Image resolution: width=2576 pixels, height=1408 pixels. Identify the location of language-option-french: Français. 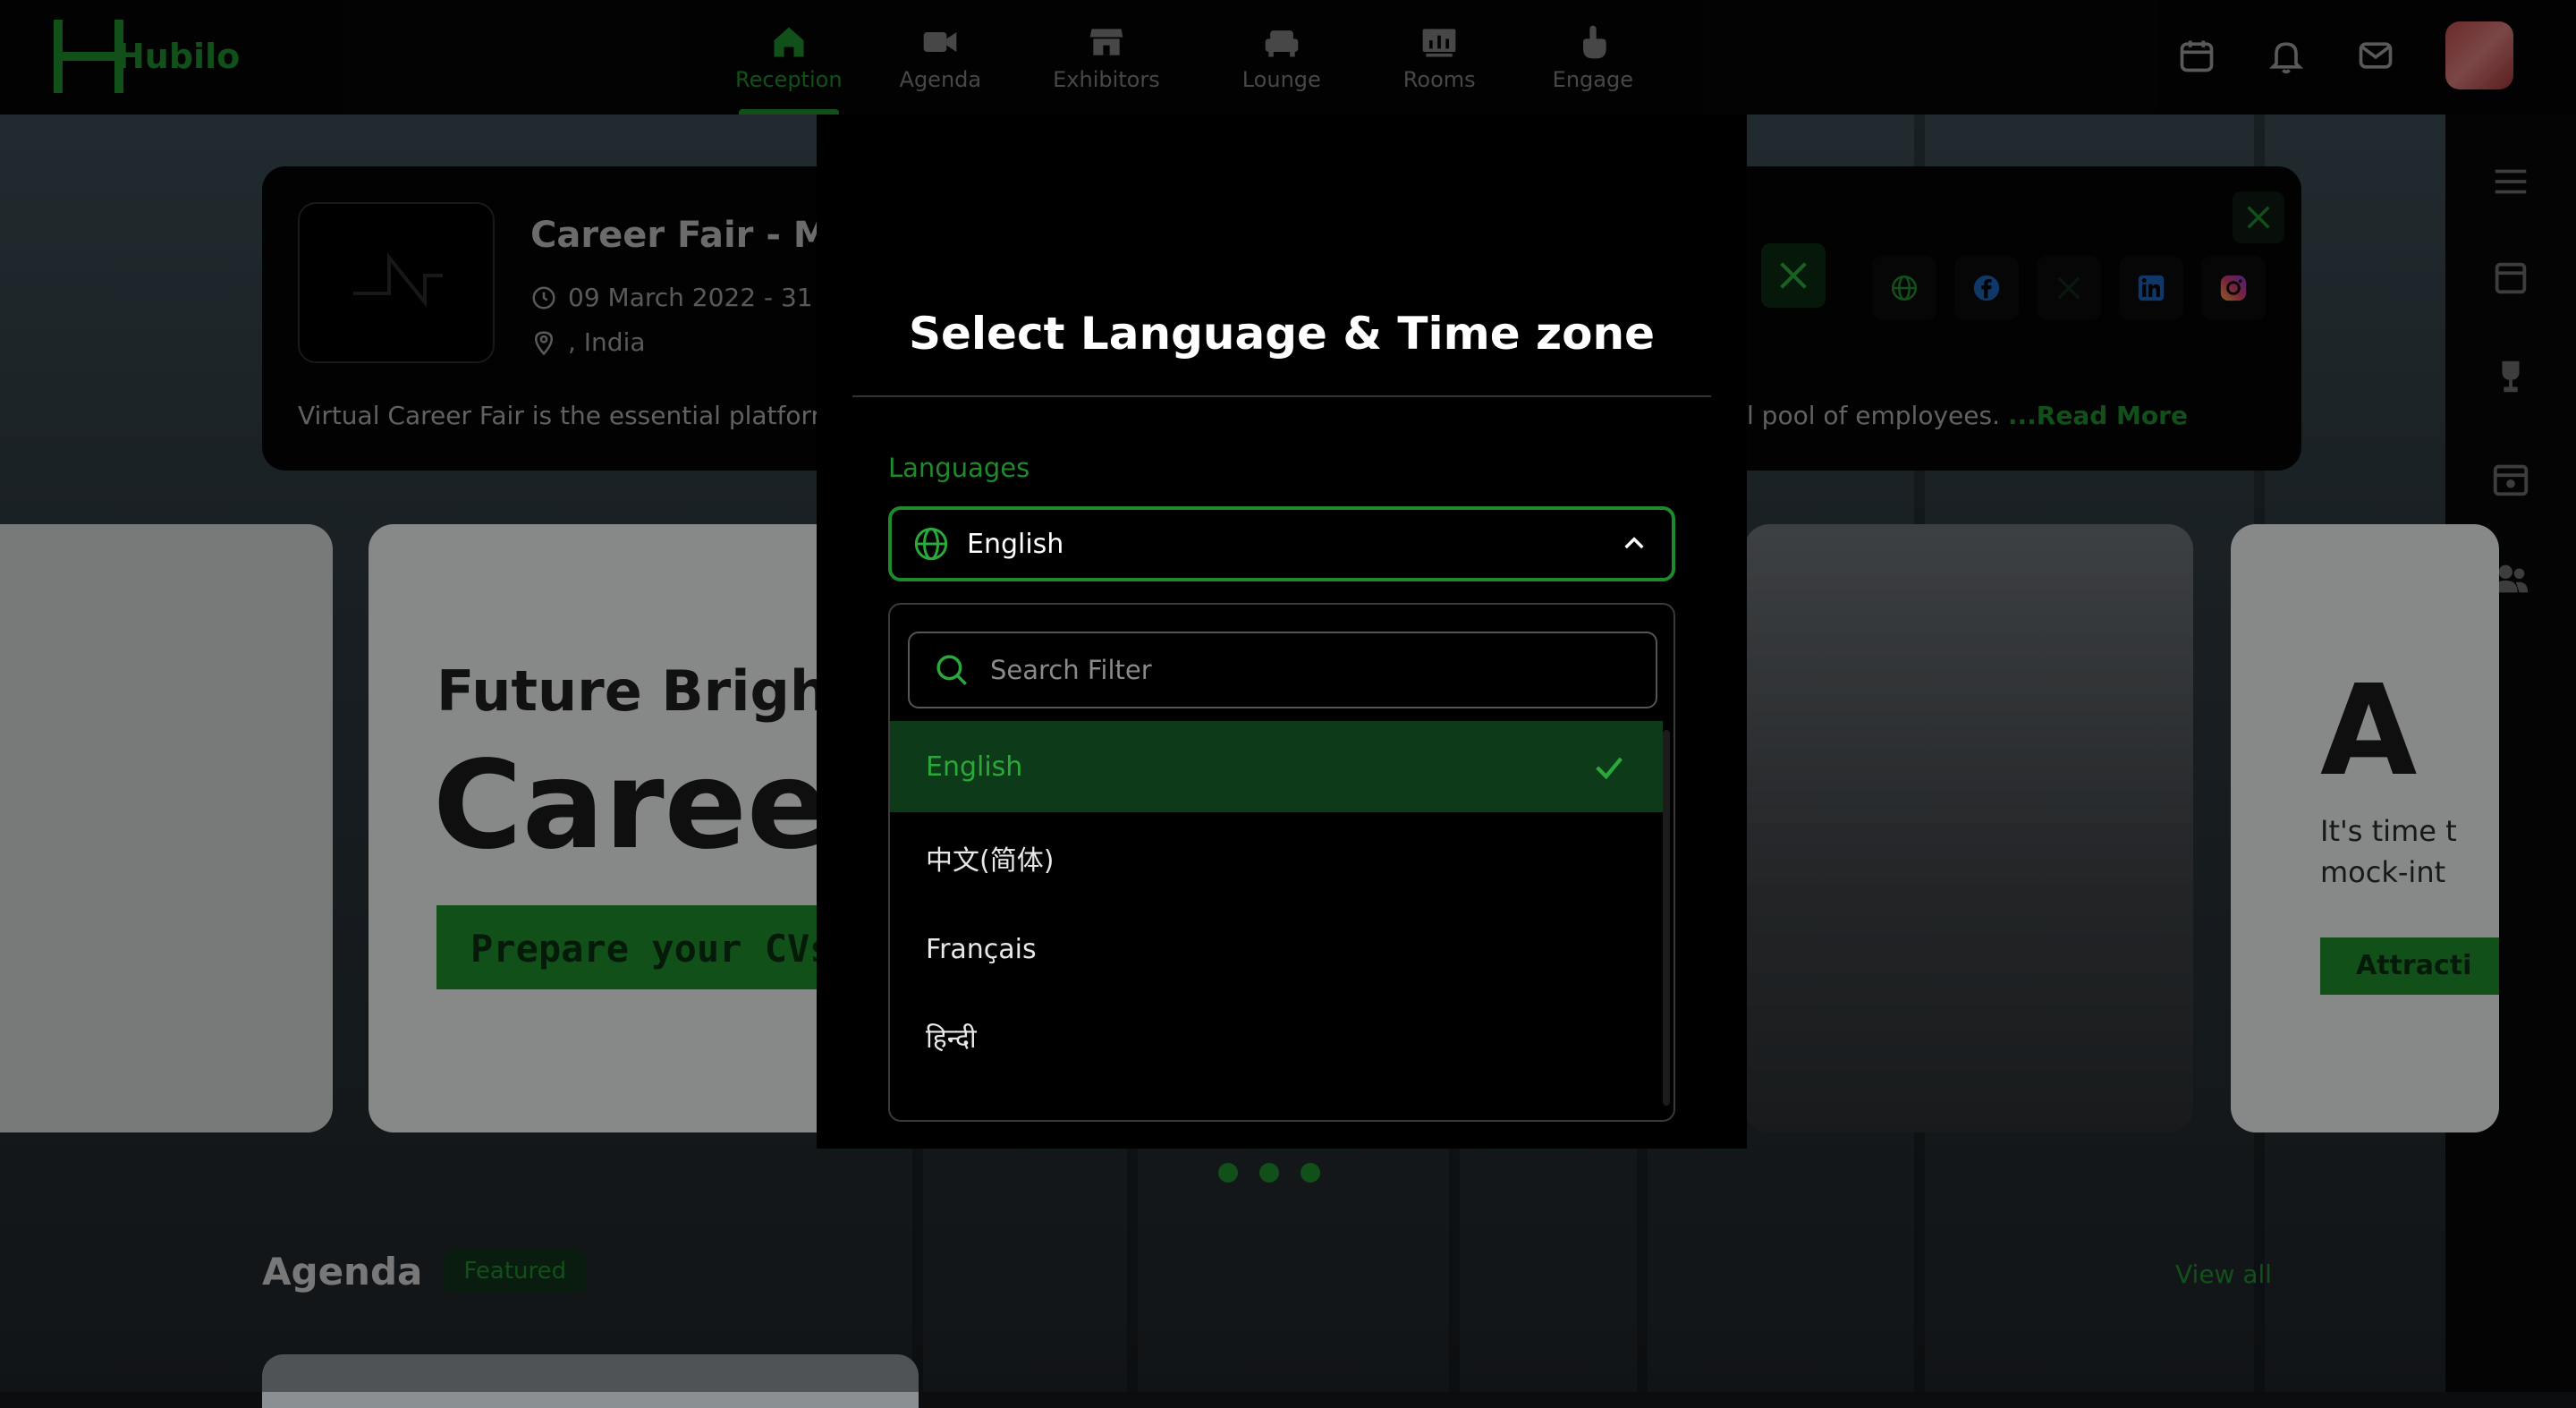
(1276, 949).